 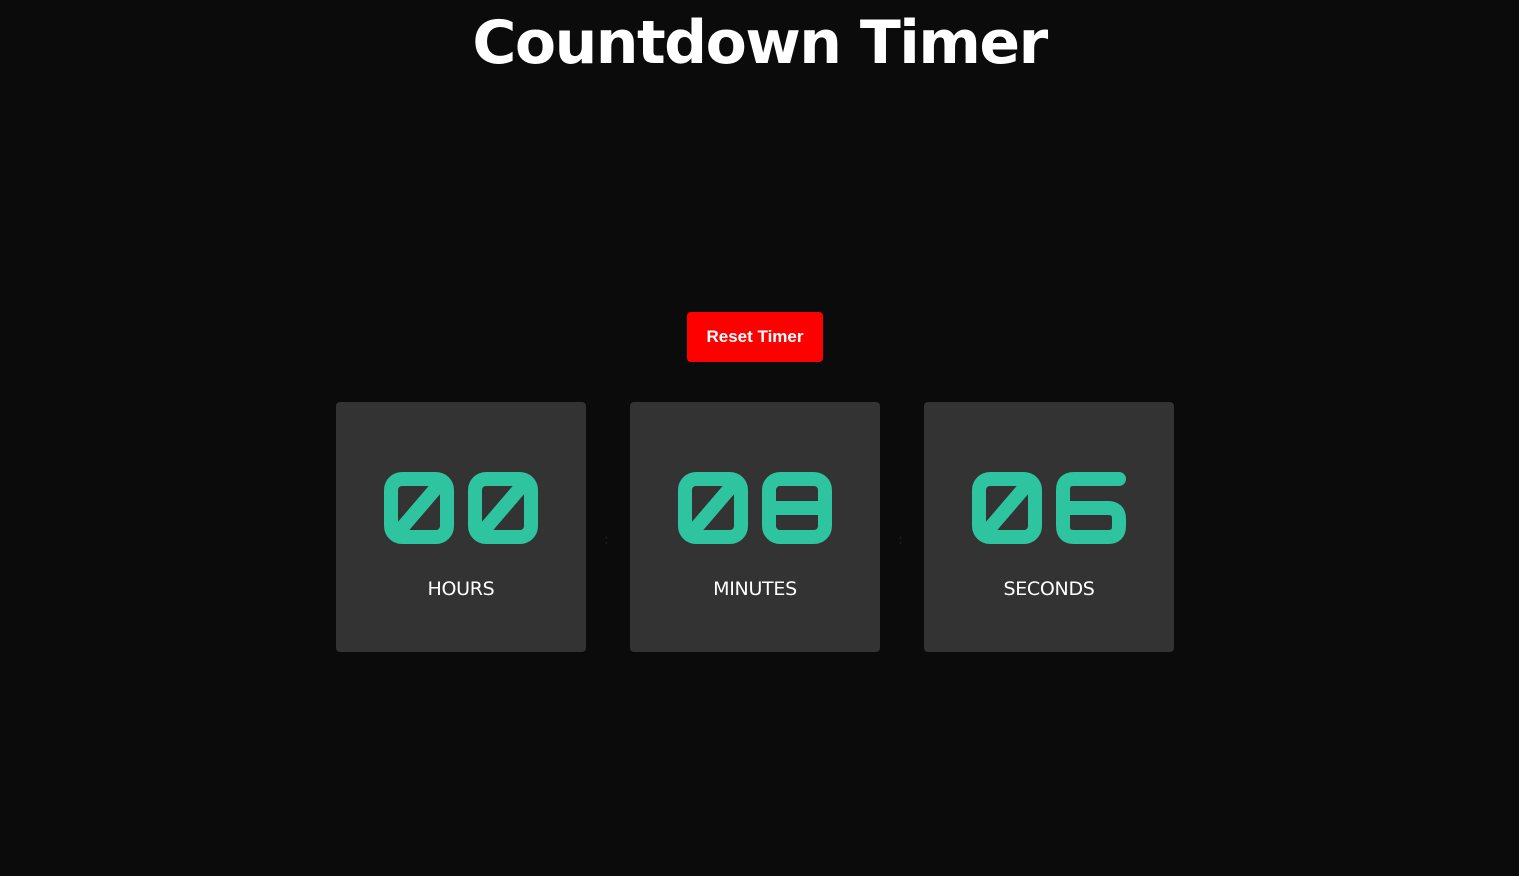 I want to click on page-title: Countdown Timer, so click(x=760, y=43).